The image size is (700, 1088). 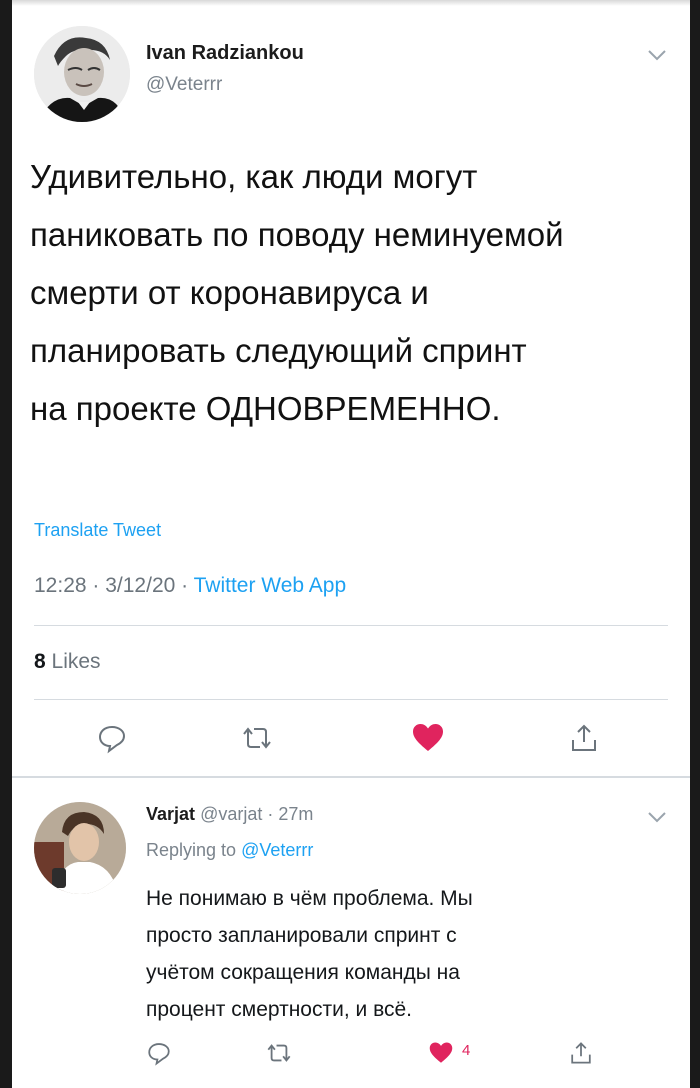 What do you see at coordinates (6, 544) in the screenshot?
I see `screen-bezel-left` at bounding box center [6, 544].